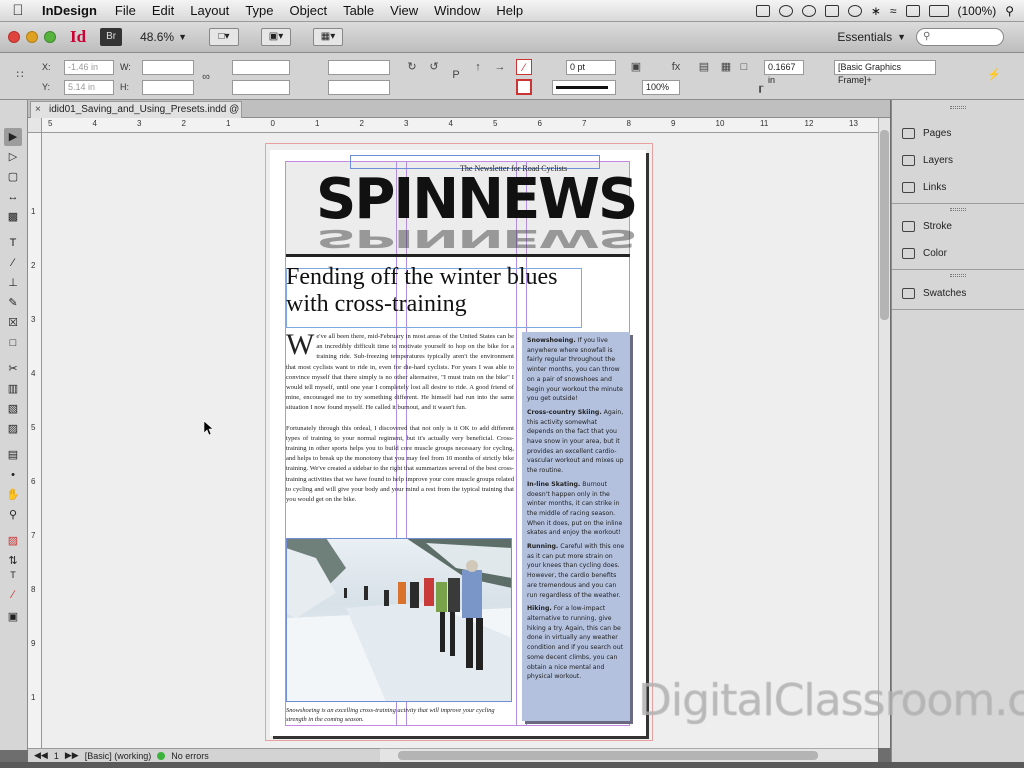 The image size is (1024, 768). Describe the element at coordinates (13, 263) in the screenshot. I see `line-tool-icon: ∕` at that location.